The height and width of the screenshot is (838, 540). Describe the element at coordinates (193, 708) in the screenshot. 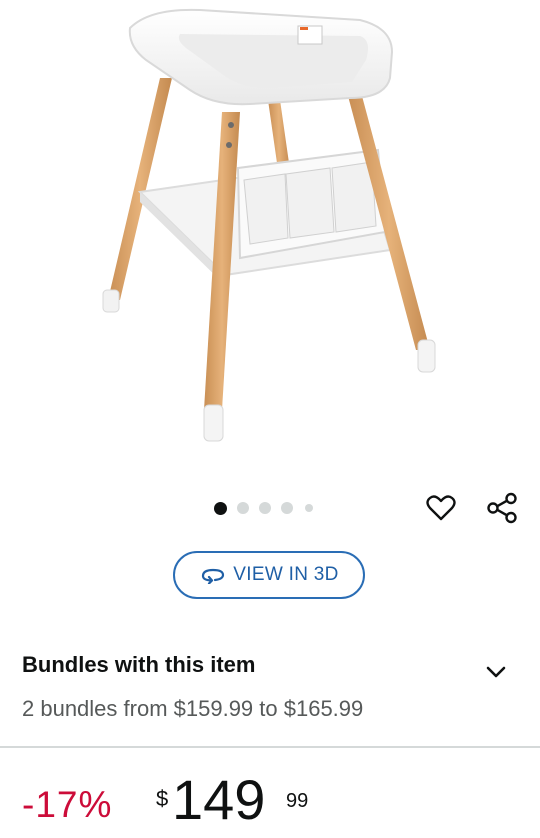

I see `bundles-subtitle: 2 bundles from $159.99 to $165.99` at that location.